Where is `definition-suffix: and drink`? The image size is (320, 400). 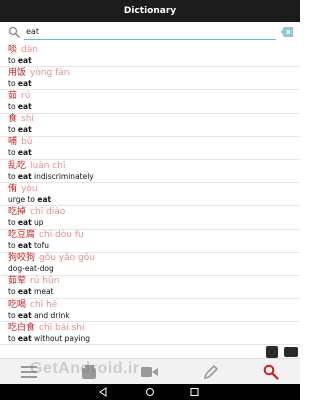 definition-suffix: and drink is located at coordinates (50, 315).